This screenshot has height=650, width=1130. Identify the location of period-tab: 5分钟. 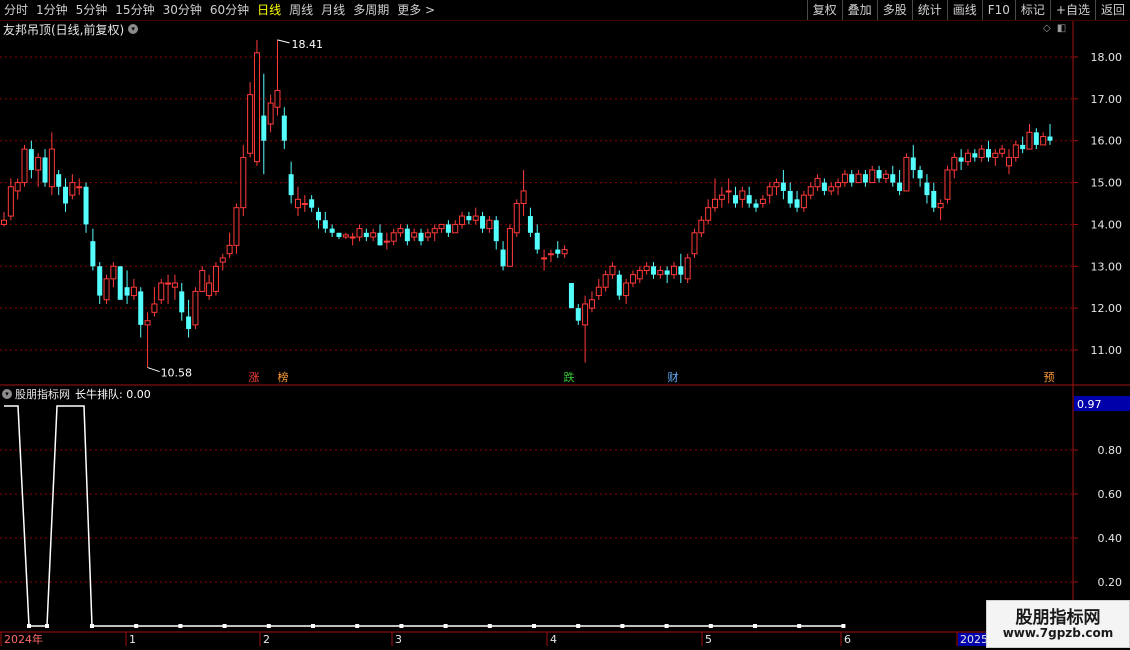
(92, 10).